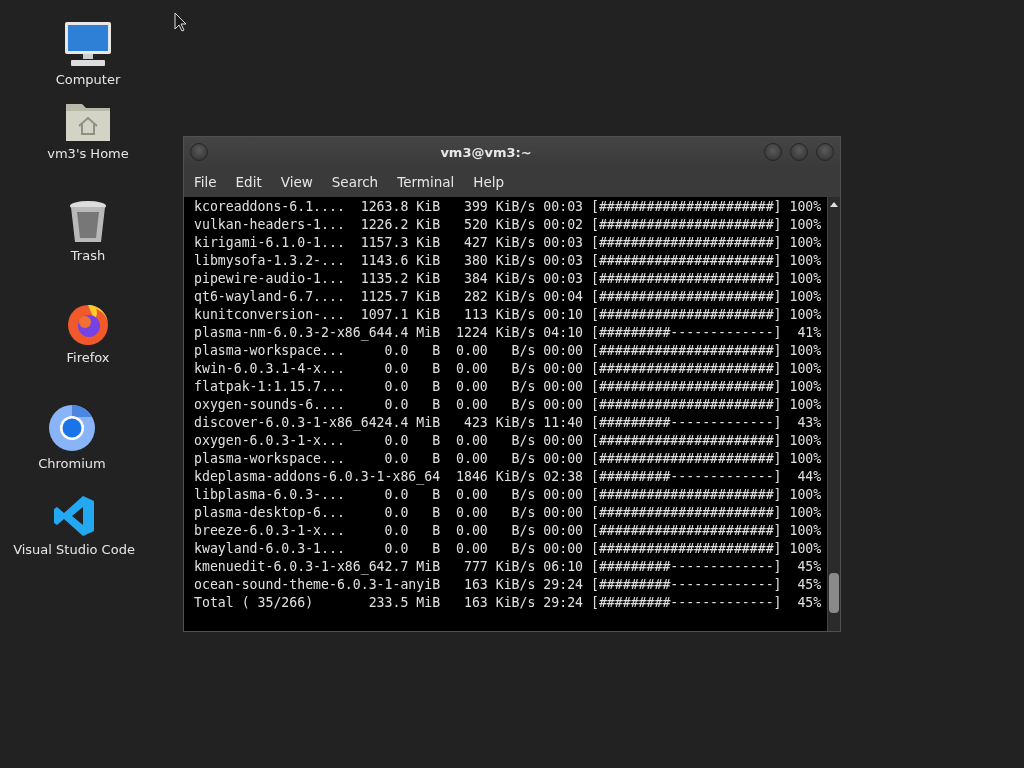  What do you see at coordinates (88, 255) in the screenshot?
I see `icon-label: Trash` at bounding box center [88, 255].